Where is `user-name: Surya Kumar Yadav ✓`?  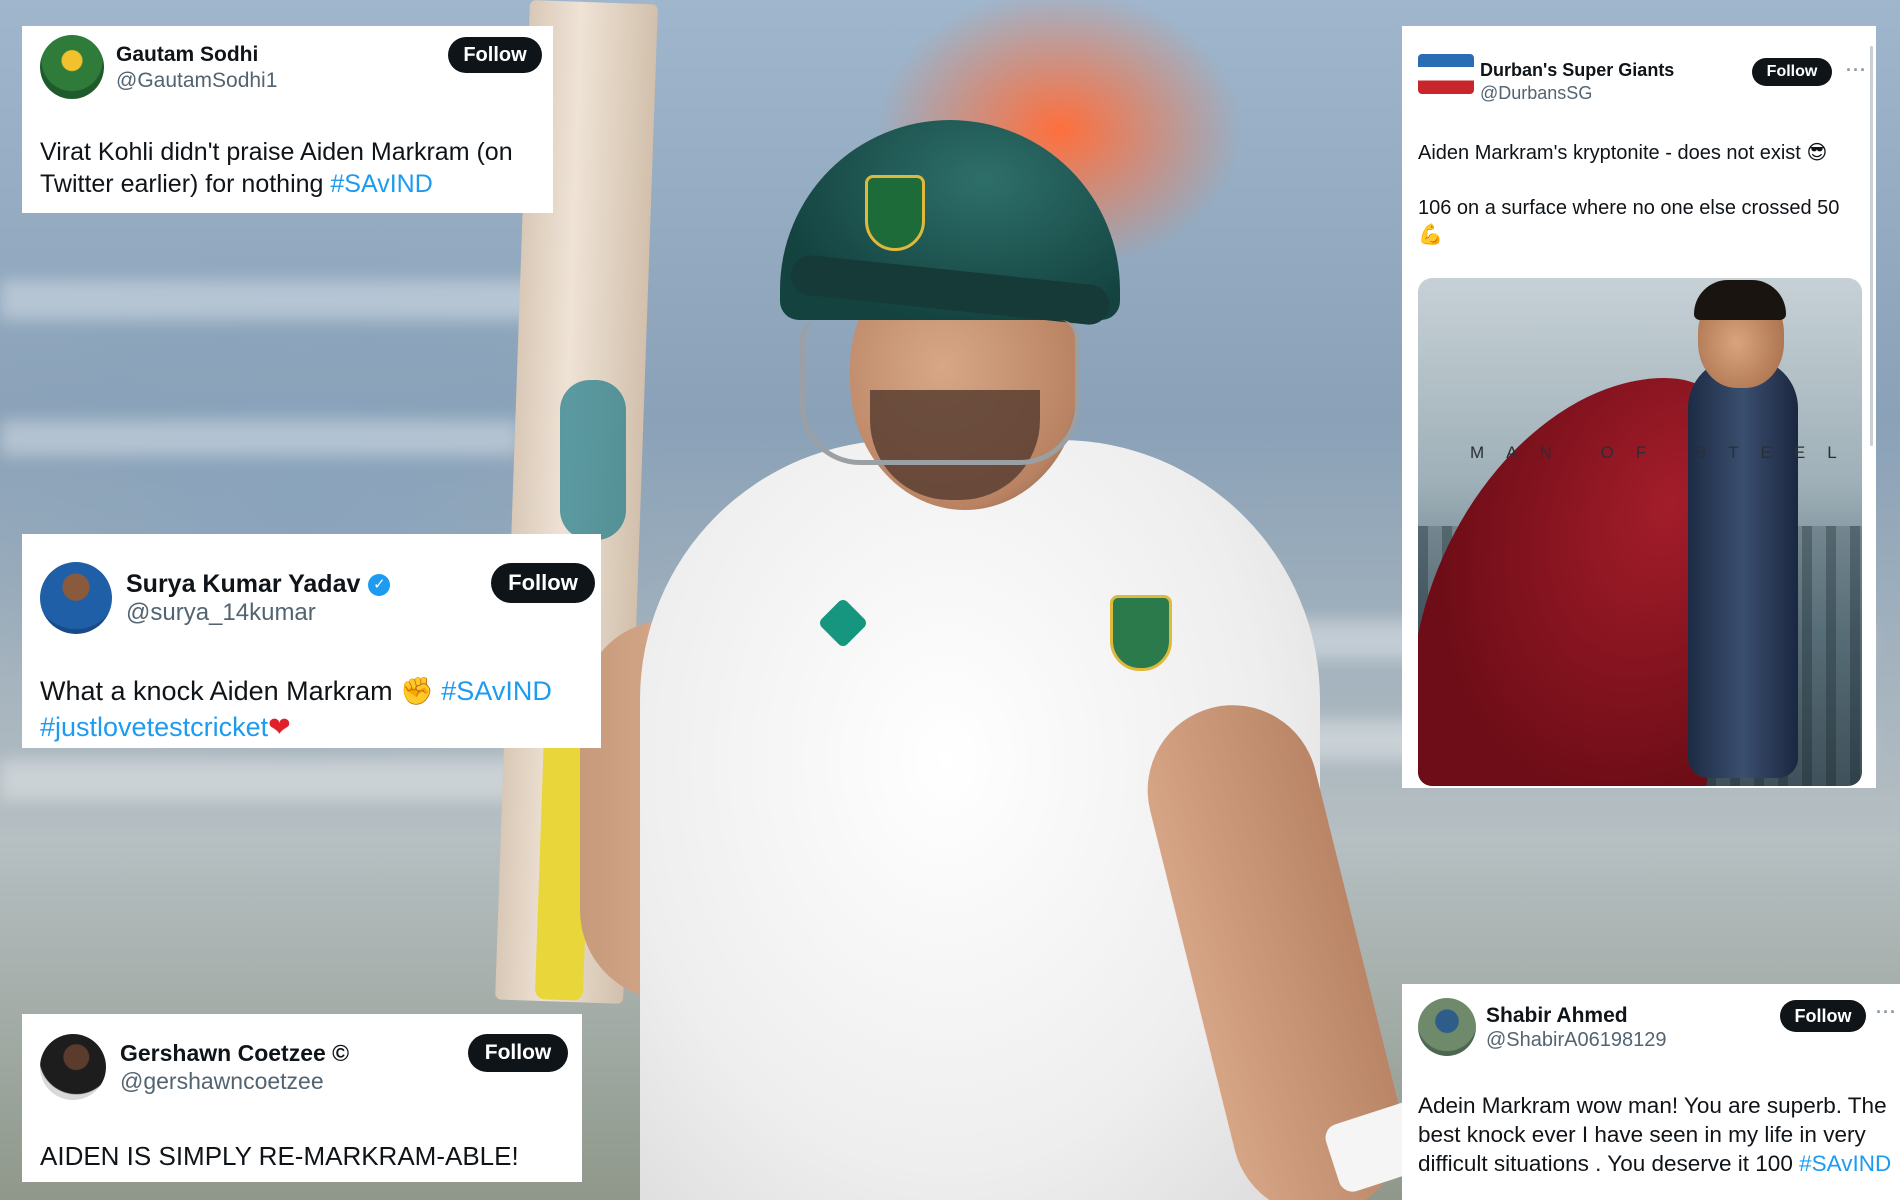
user-name: Surya Kumar Yadav ✓ is located at coordinates (258, 584).